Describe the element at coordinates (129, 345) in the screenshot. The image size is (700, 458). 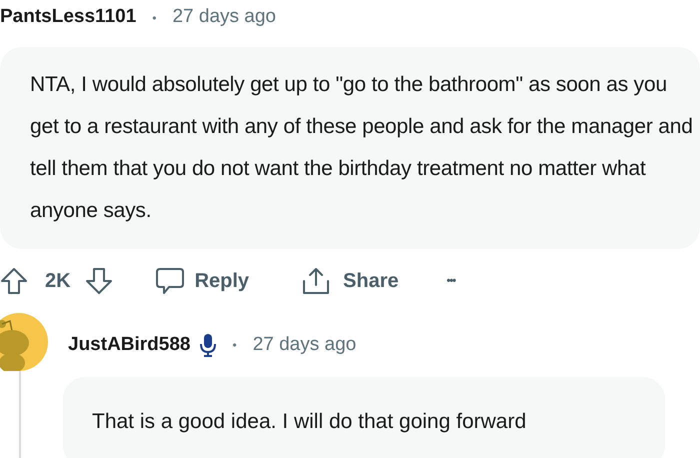
I see `username: JustABird588` at that location.